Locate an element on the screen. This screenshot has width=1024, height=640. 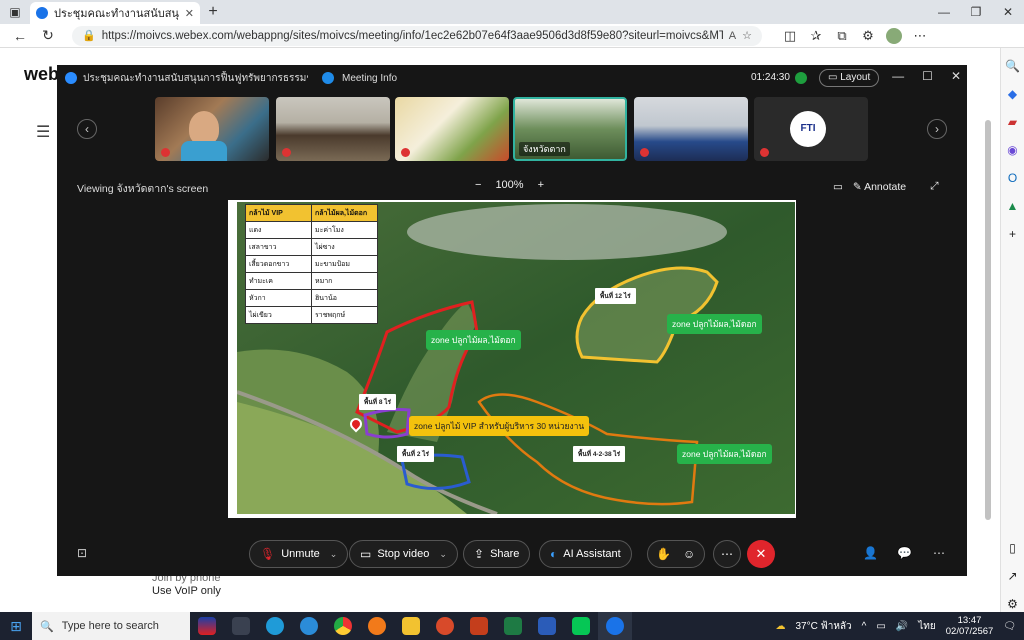
toolbox-icon: ▰ is located at coordinates (1013, 122).